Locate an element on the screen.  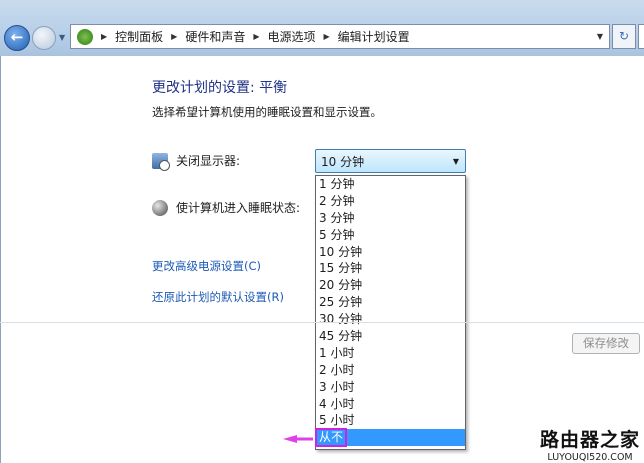
address-dropdown-icon: ▼ is located at coordinates (600, 36).